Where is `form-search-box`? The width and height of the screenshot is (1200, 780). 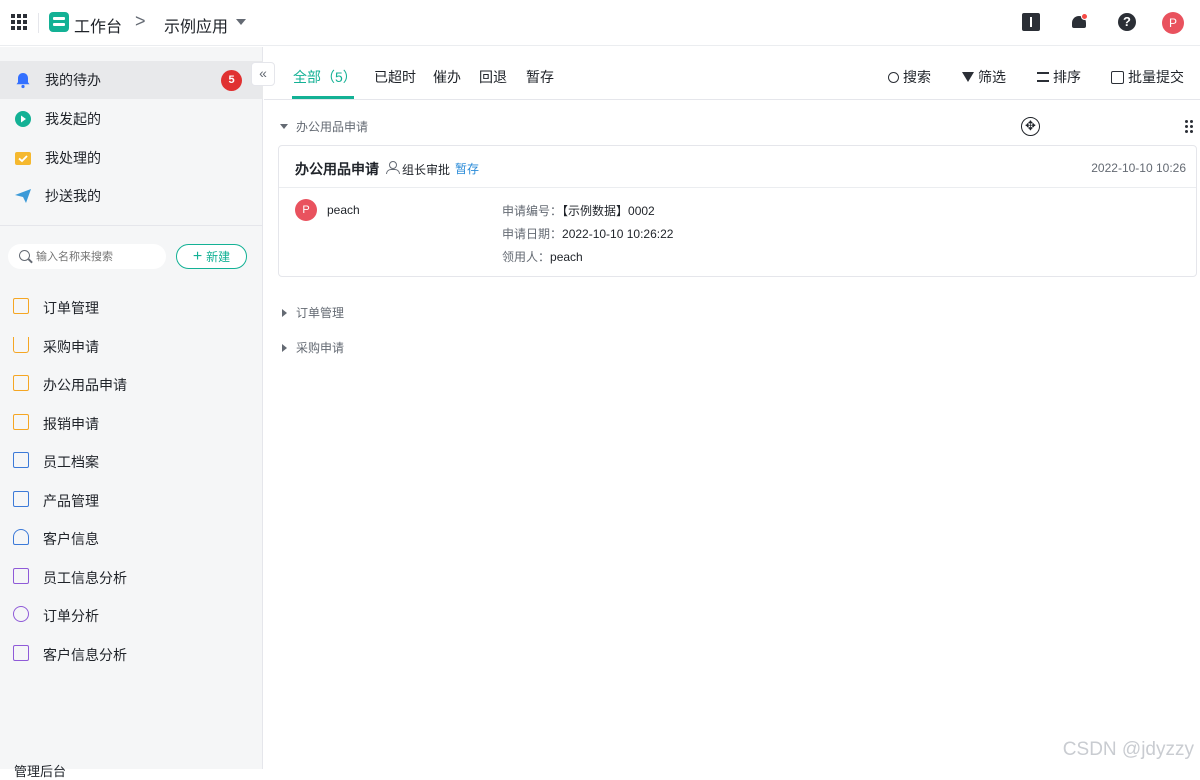
form-search-box is located at coordinates (87, 256).